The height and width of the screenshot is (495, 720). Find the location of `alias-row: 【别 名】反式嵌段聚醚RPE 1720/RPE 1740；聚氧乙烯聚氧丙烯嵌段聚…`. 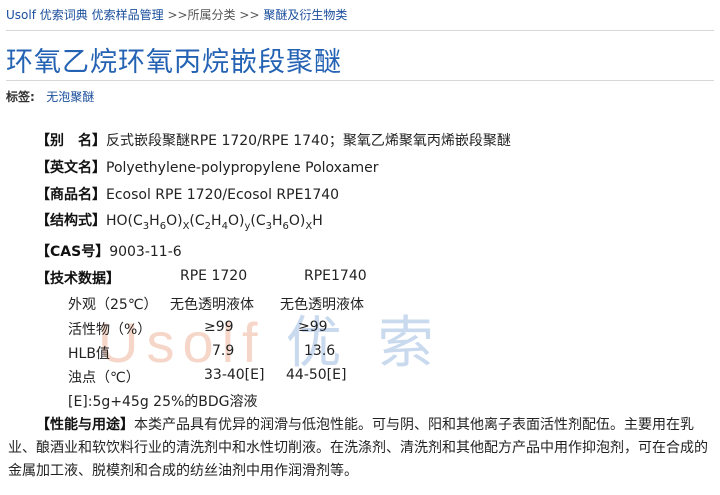

alias-row: 【别 名】反式嵌段聚醚RPE 1720/RPE 1740；聚氧乙烯聚氧丙烯嵌段聚… is located at coordinates (273, 140).